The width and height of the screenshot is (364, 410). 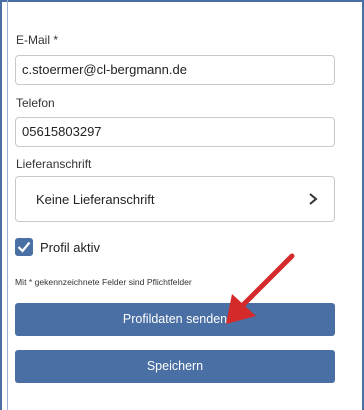 I want to click on red-arrow-annotation, so click(x=260, y=288).